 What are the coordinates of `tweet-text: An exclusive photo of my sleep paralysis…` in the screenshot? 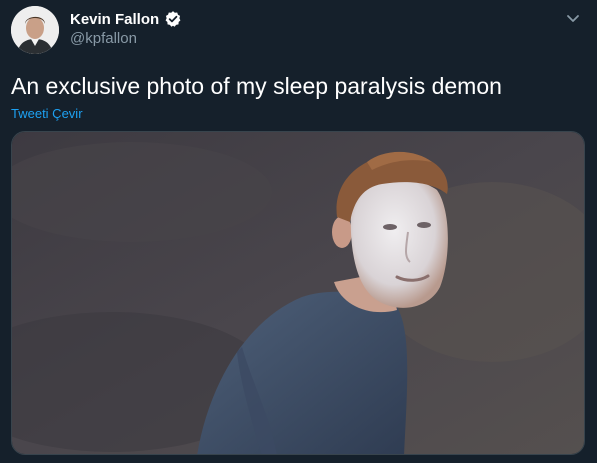 It's located at (256, 86).